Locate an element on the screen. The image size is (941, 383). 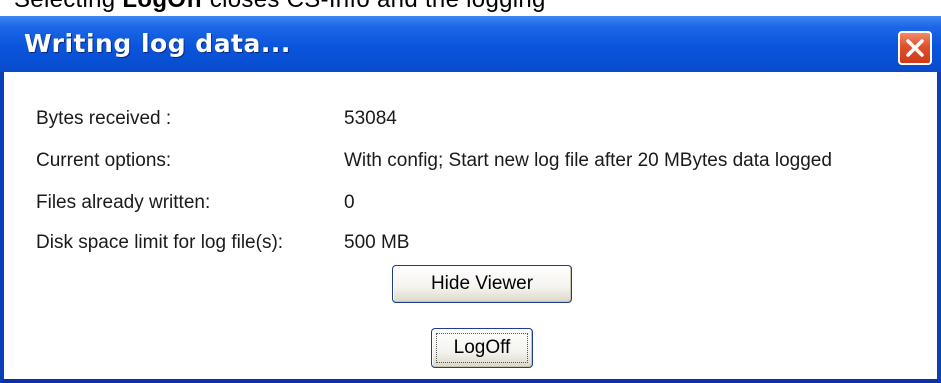
close-icon is located at coordinates (915, 48).